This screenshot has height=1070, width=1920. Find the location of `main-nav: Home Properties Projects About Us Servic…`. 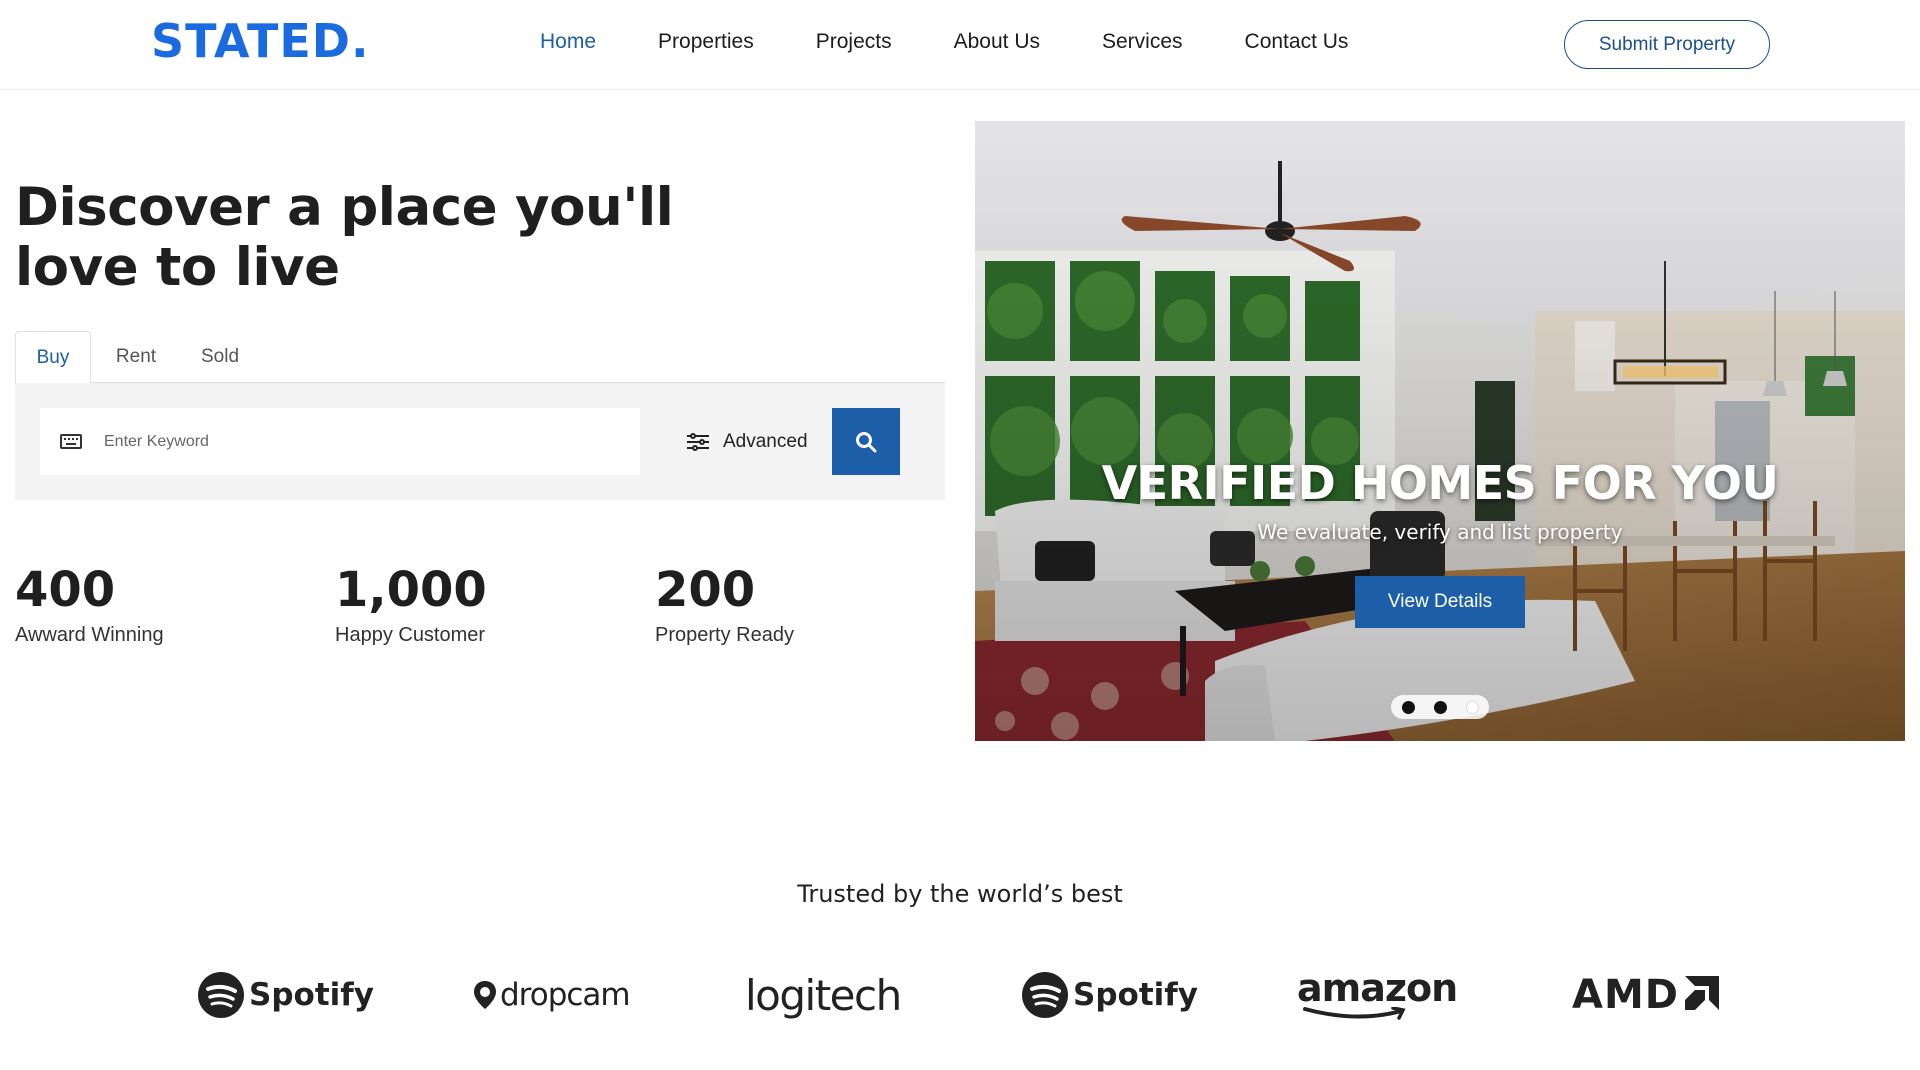

main-nav: Home Properties Projects About Us Servic… is located at coordinates (975, 42).